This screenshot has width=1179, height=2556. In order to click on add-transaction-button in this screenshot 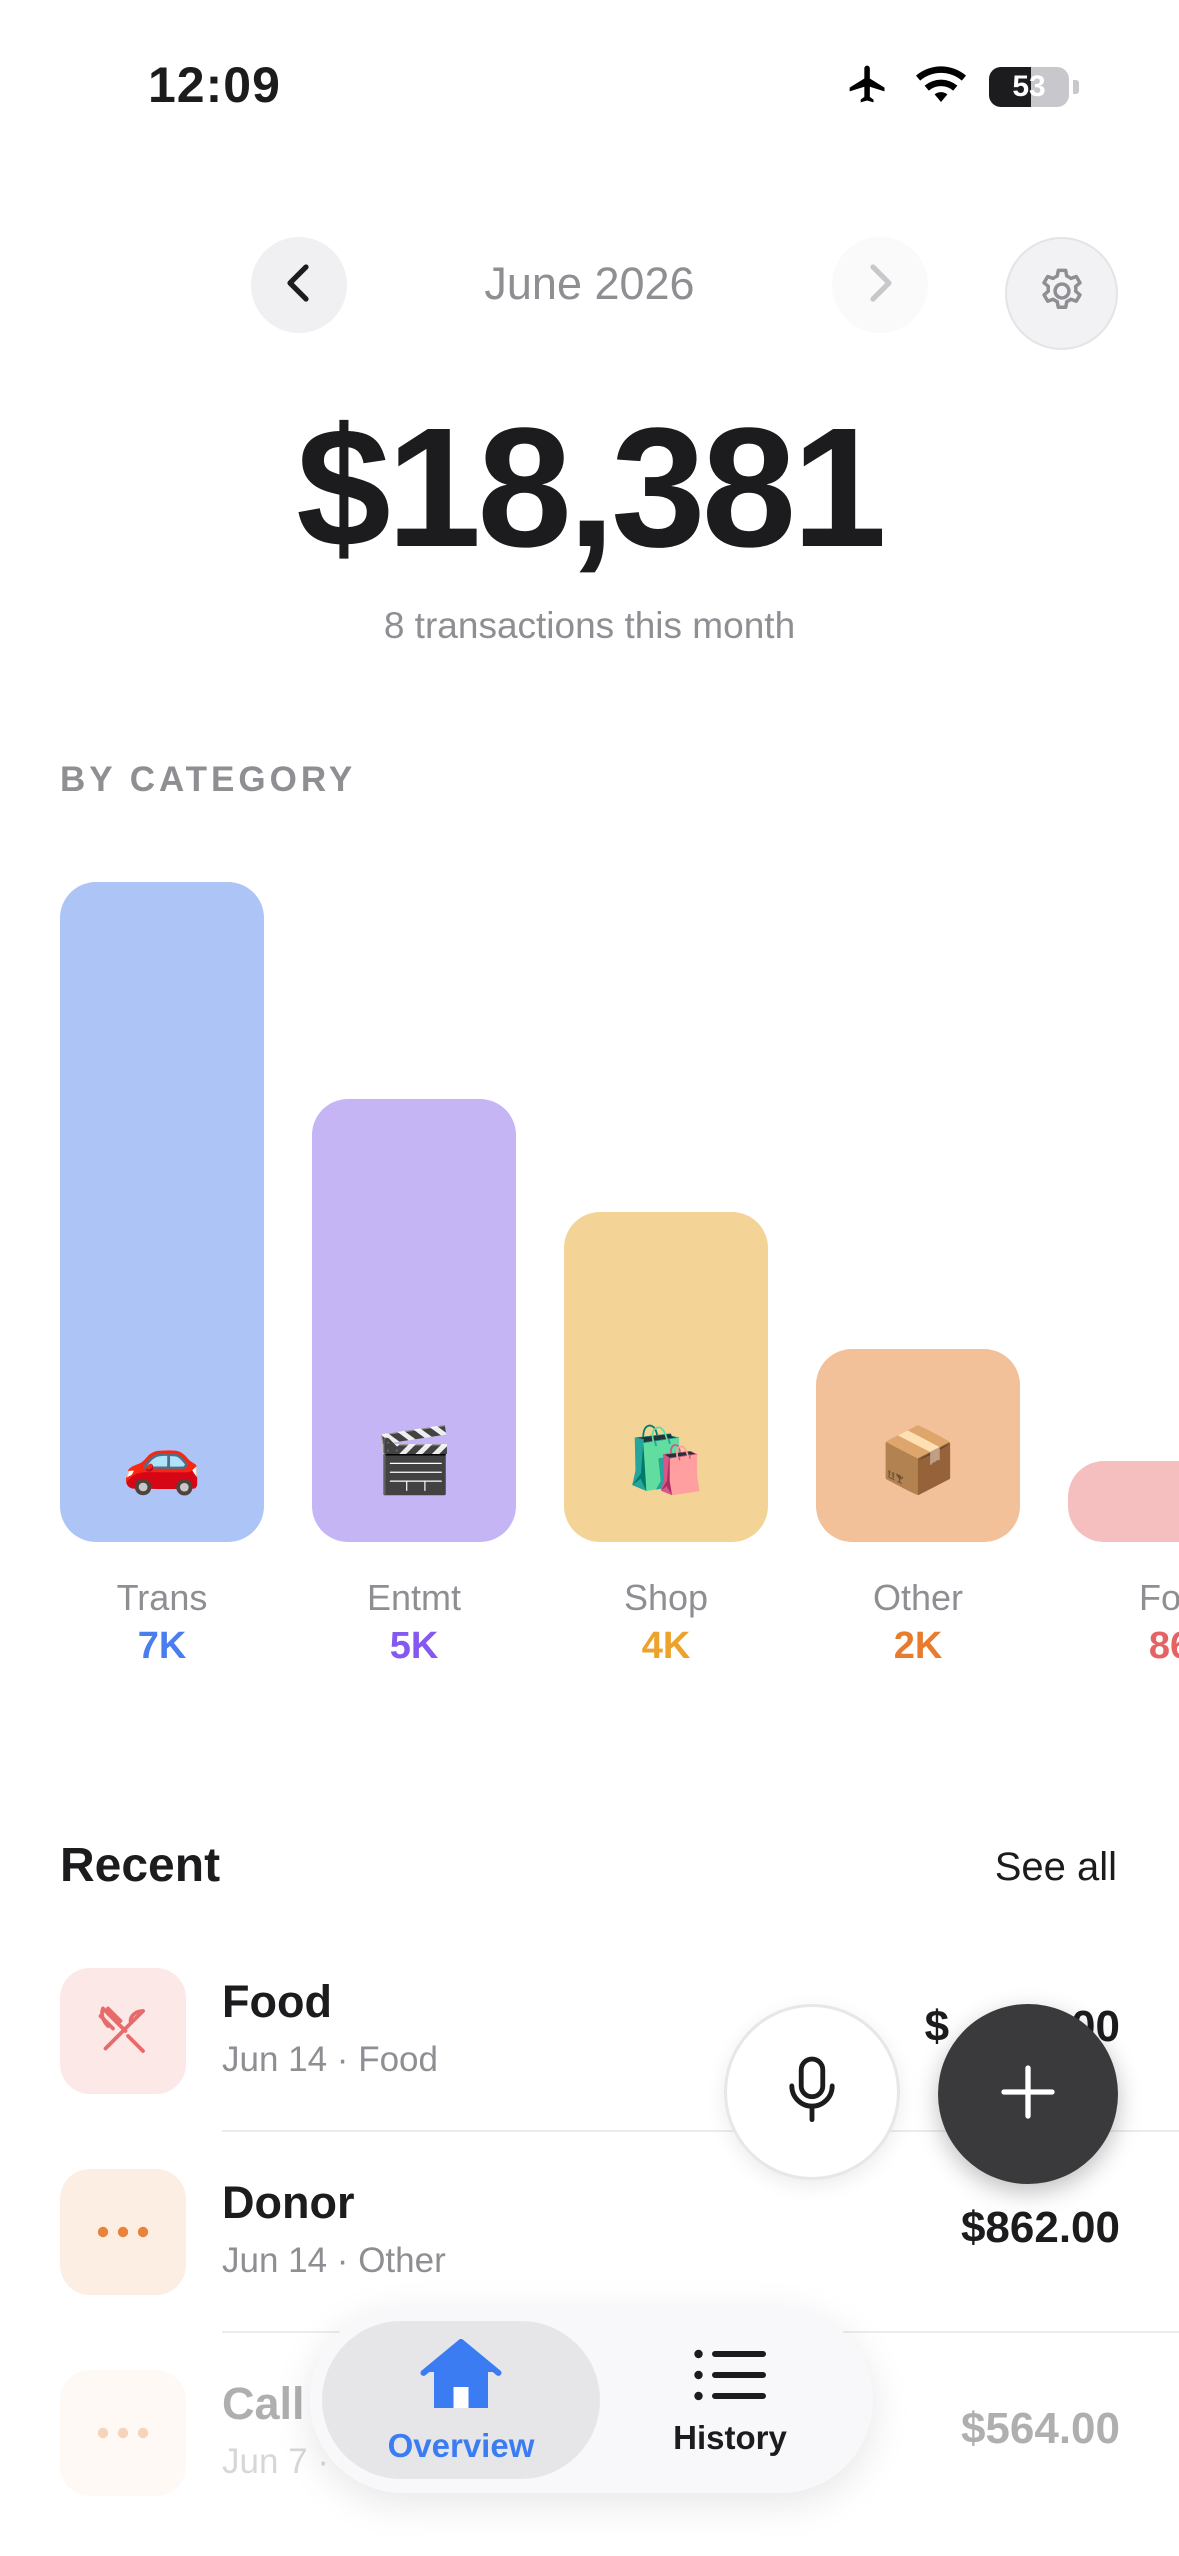, I will do `click(1028, 2094)`.